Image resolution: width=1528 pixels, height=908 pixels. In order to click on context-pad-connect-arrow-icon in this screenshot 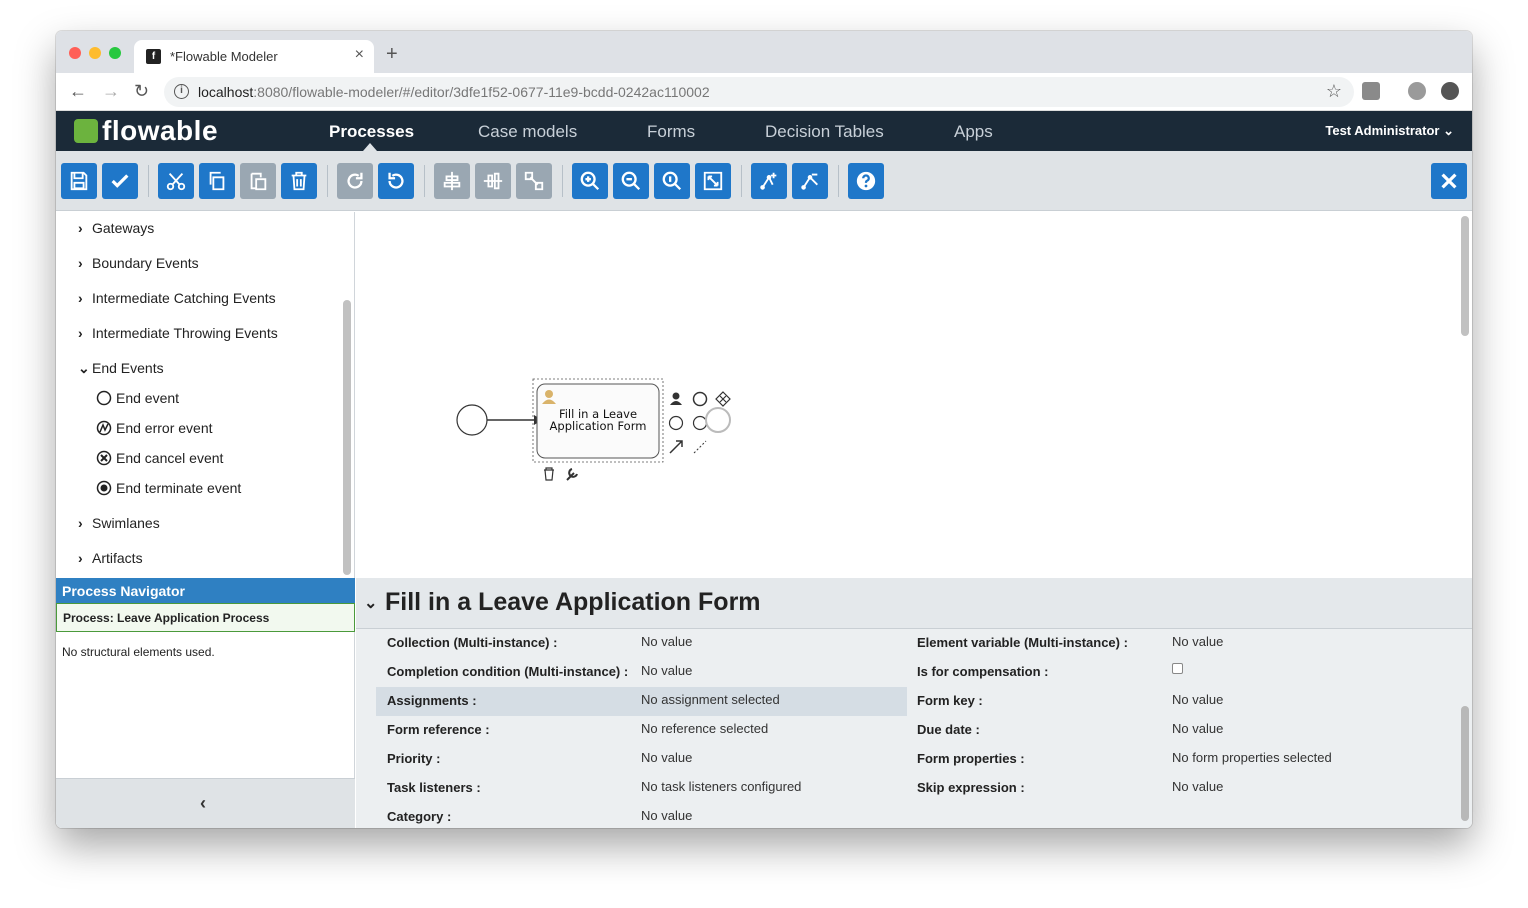, I will do `click(676, 447)`.